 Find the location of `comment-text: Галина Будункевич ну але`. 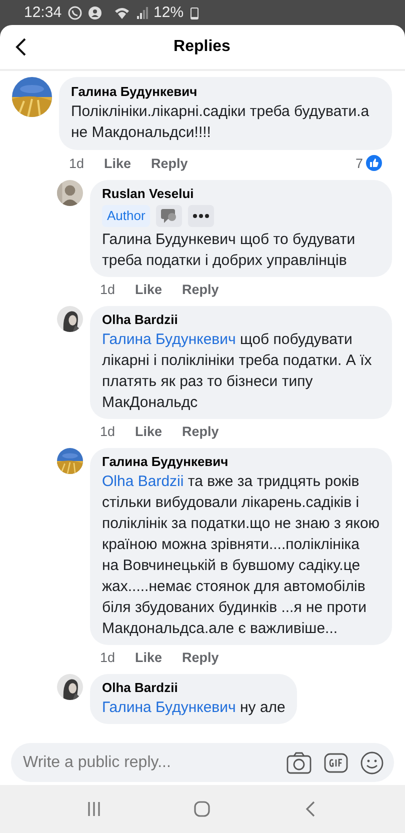

comment-text: Галина Будункевич ну але is located at coordinates (194, 708).